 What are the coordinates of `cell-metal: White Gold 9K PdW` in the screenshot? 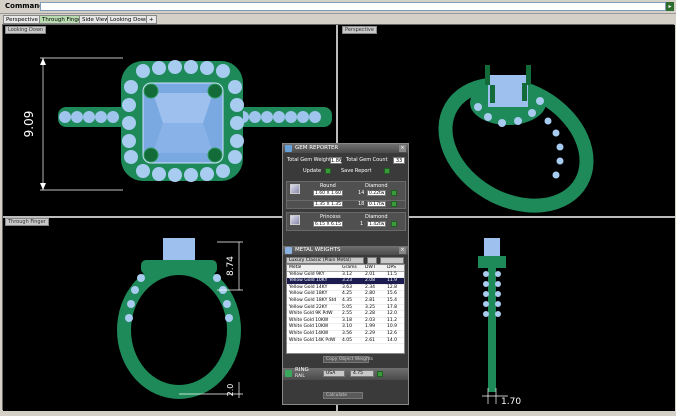 It's located at (311, 314).